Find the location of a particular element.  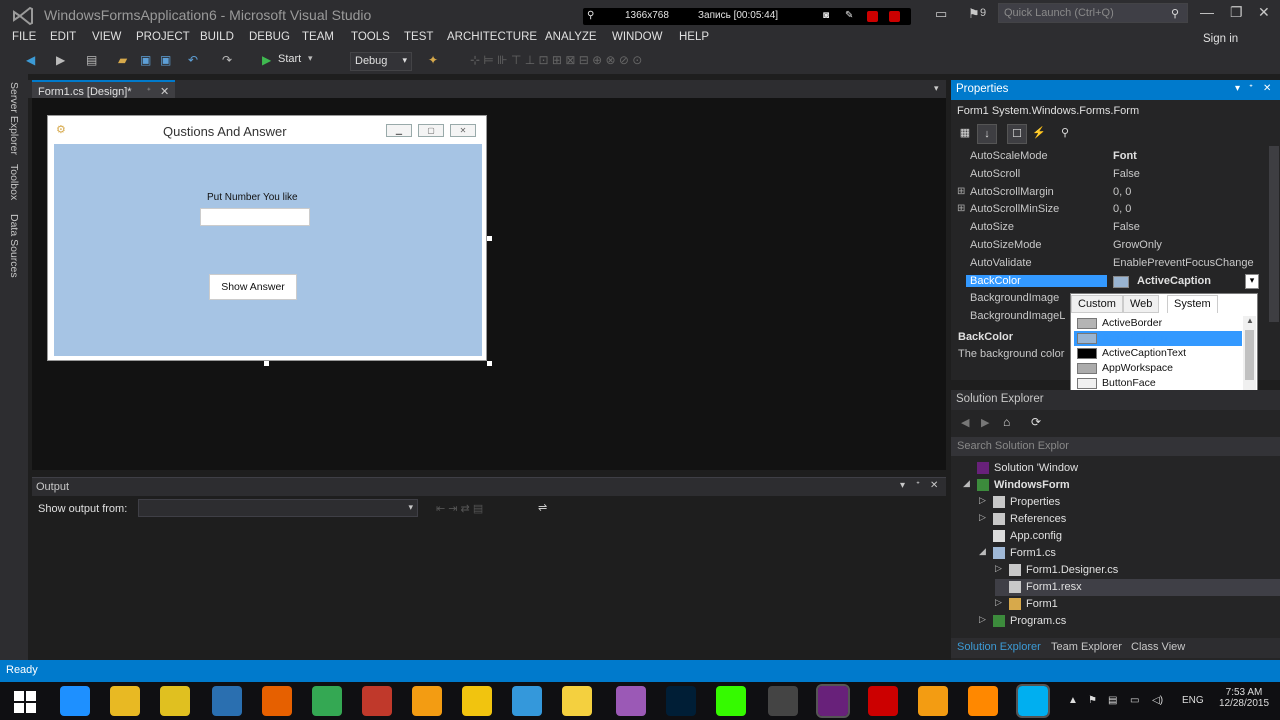

maximize-button: ❐ is located at coordinates (1236, 12).